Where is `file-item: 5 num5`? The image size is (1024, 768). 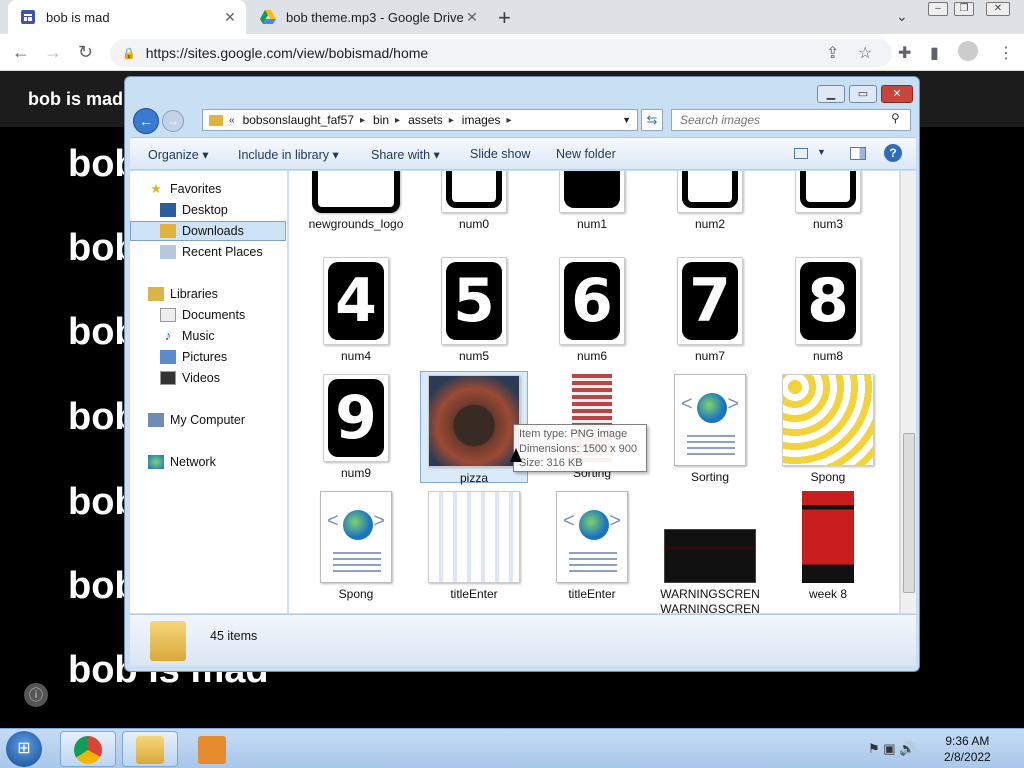 file-item: 5 num5 is located at coordinates (474, 310).